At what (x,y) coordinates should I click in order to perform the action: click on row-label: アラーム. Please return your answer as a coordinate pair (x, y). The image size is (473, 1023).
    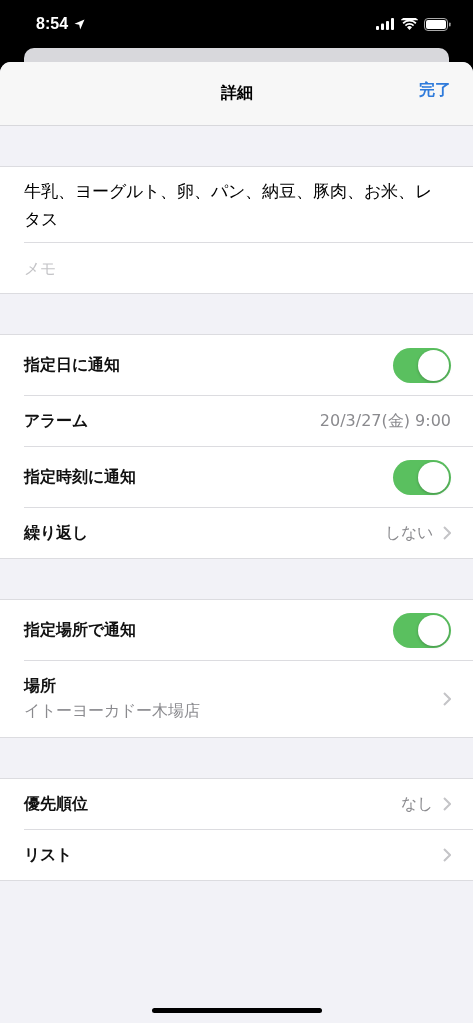
    Looking at the image, I should click on (56, 421).